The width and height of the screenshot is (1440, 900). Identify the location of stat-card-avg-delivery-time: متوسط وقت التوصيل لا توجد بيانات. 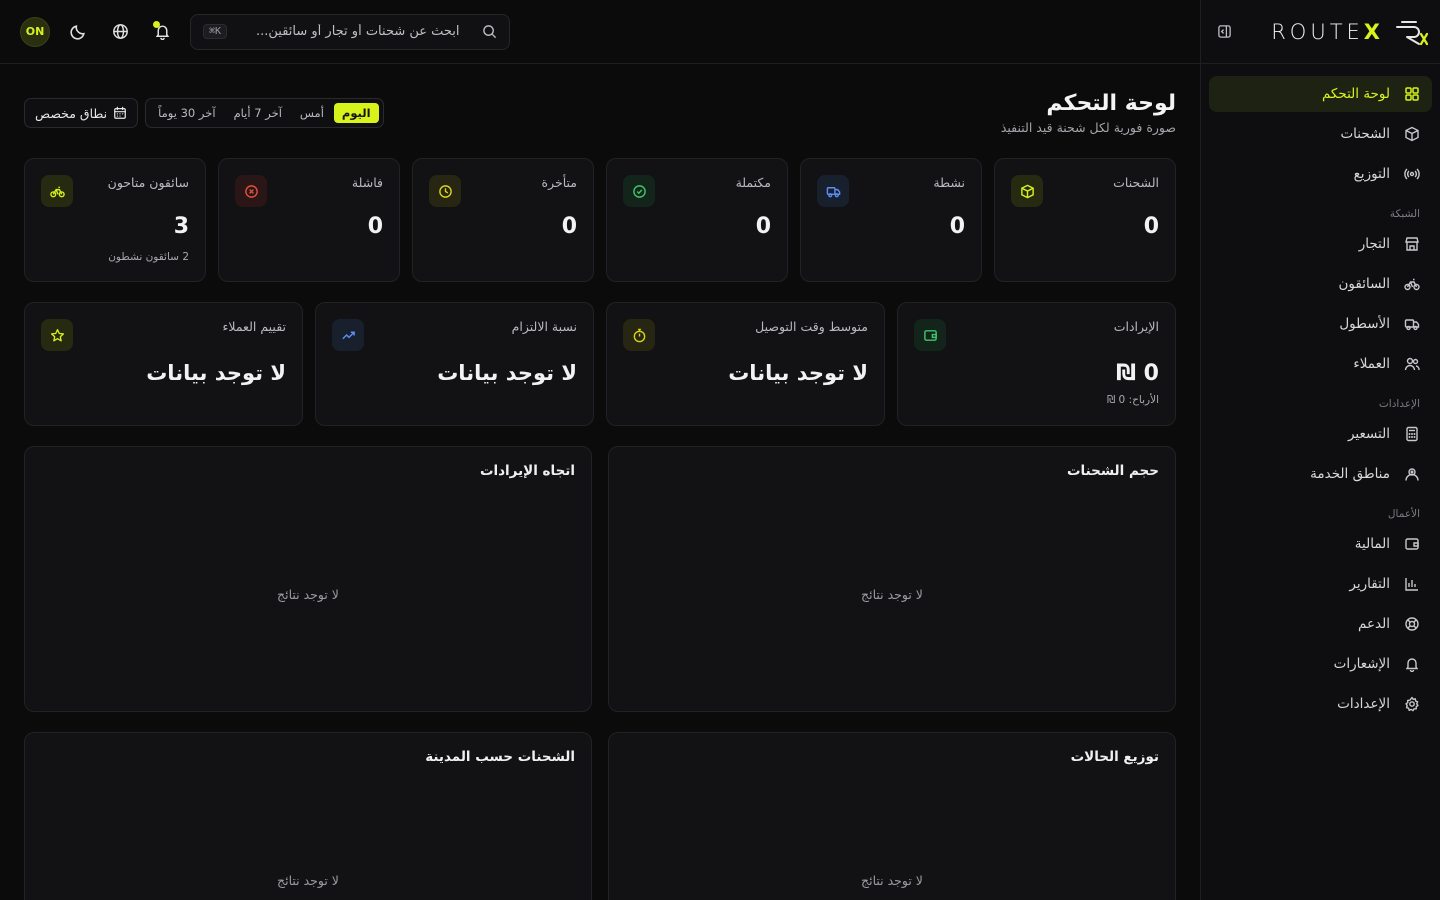
(745, 364).